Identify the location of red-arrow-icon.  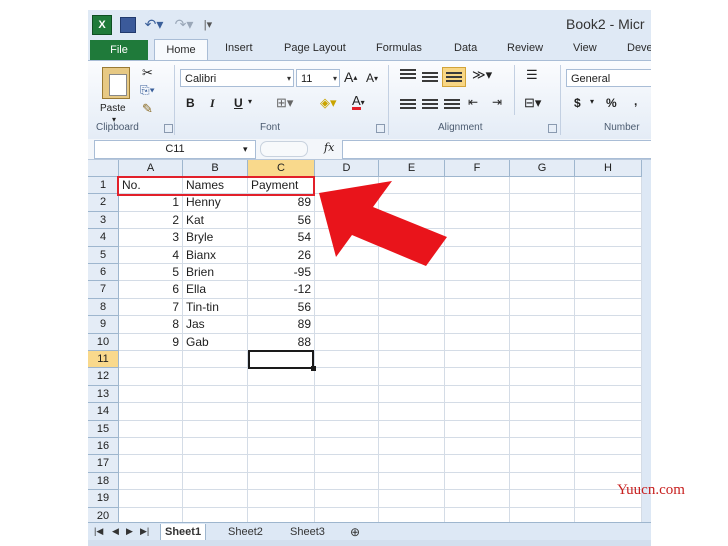
(383, 223).